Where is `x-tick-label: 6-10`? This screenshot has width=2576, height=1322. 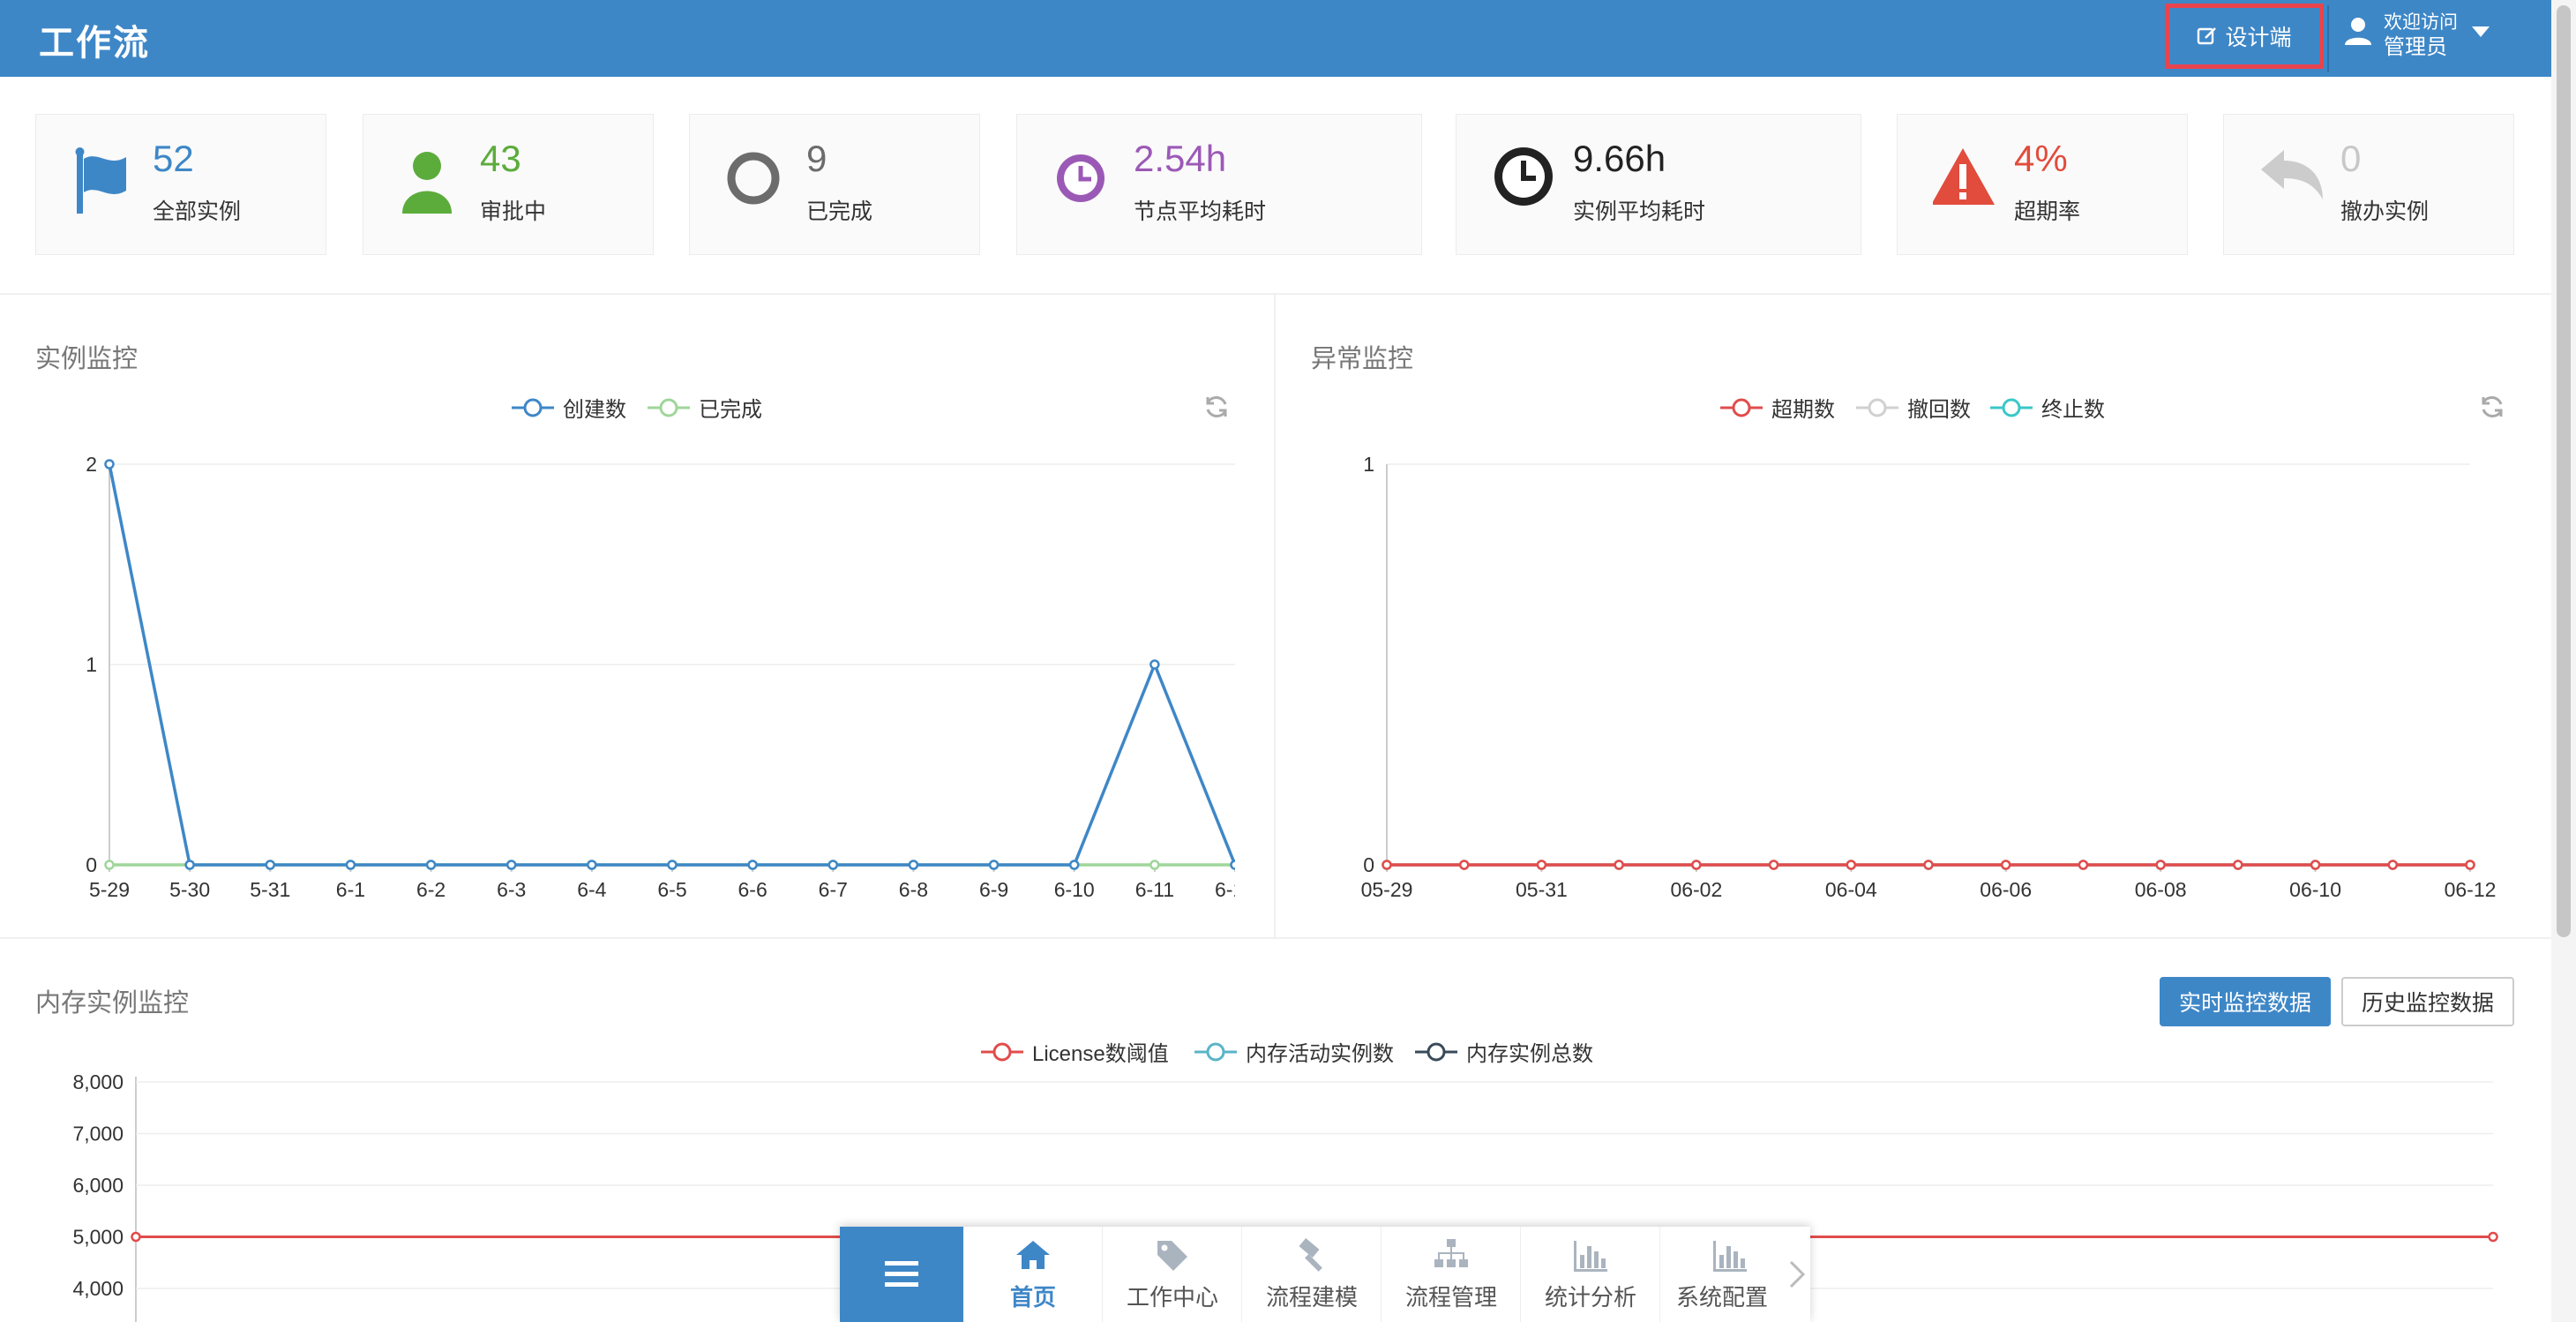
x-tick-label: 6-10 is located at coordinates (1075, 889).